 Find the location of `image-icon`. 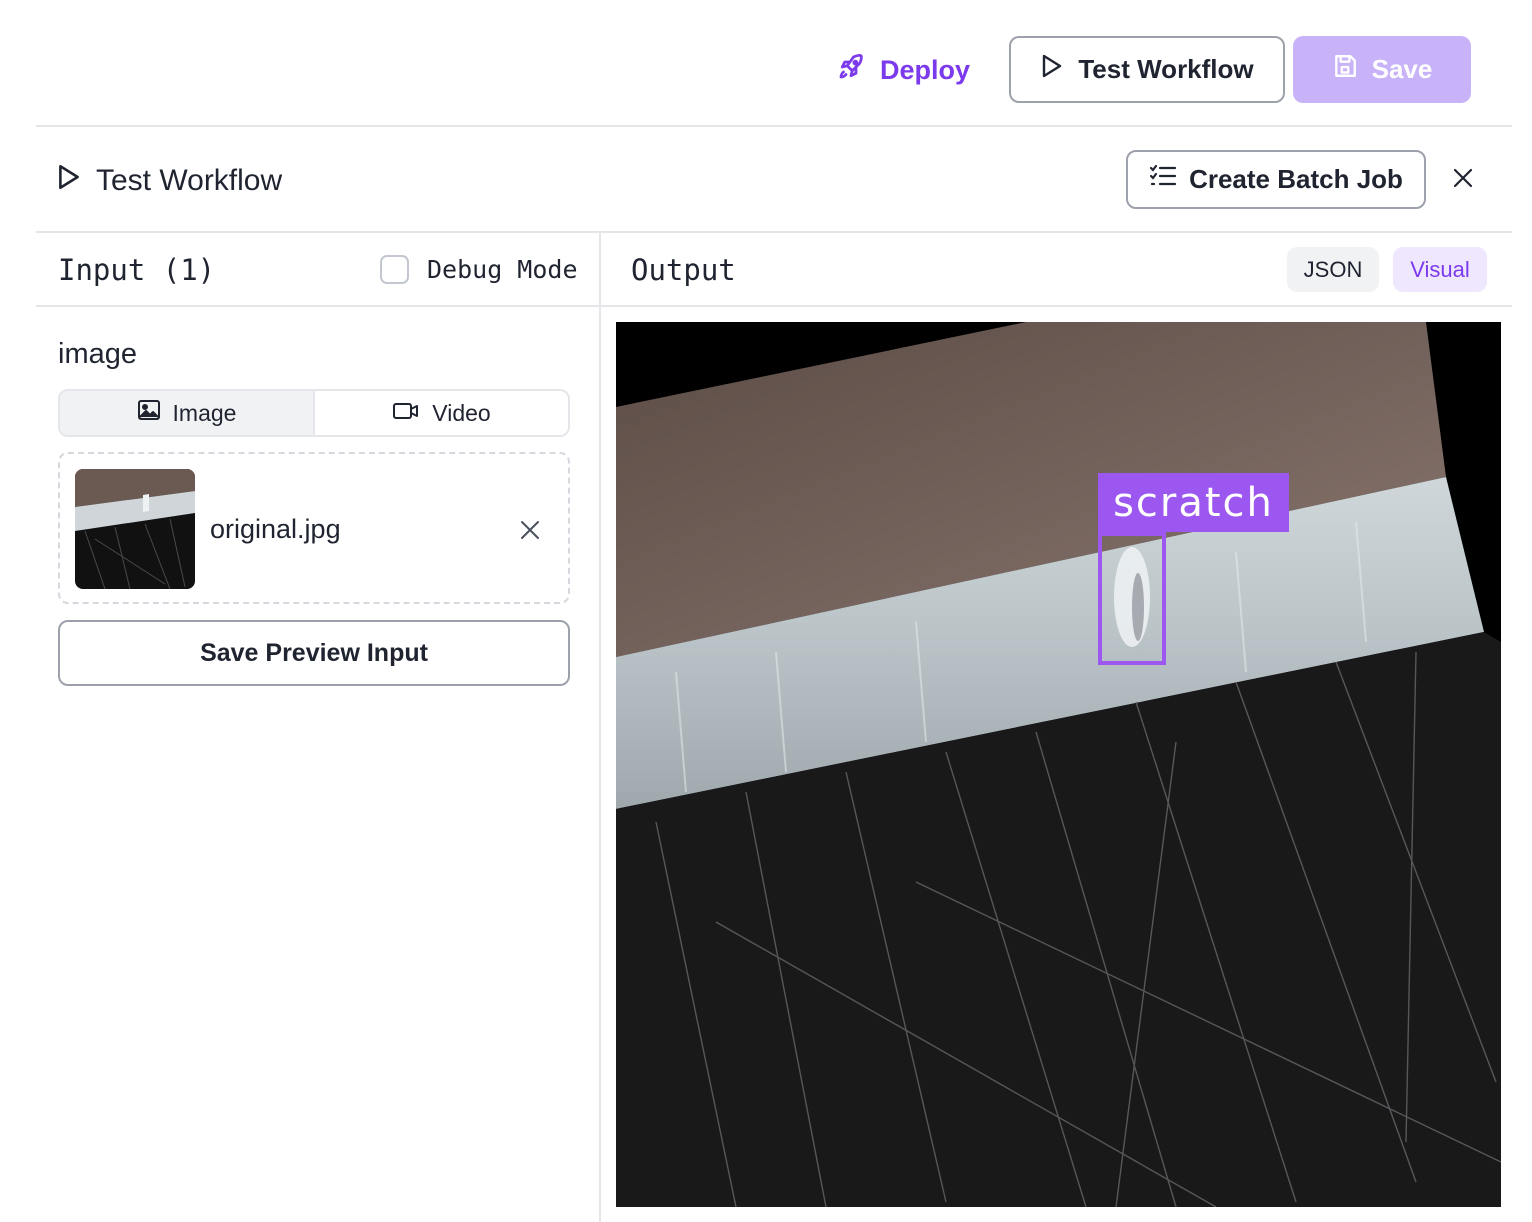

image-icon is located at coordinates (149, 413).